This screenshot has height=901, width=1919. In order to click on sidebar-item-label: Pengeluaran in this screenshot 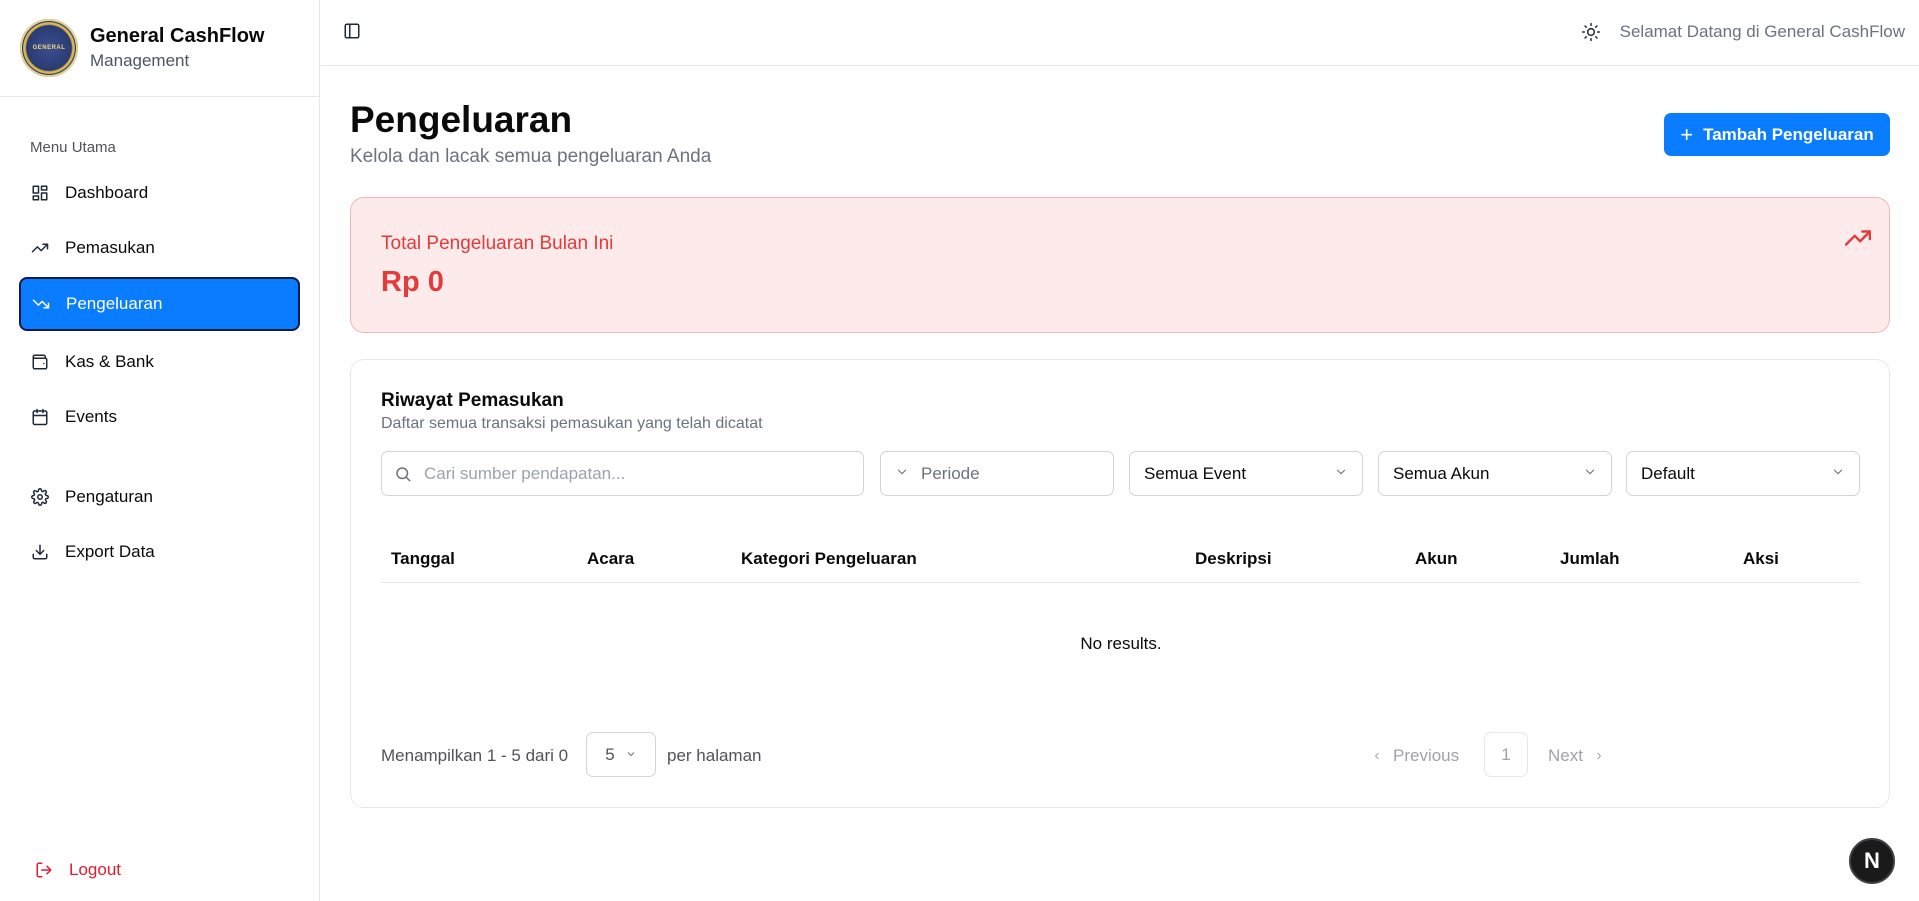, I will do `click(114, 303)`.